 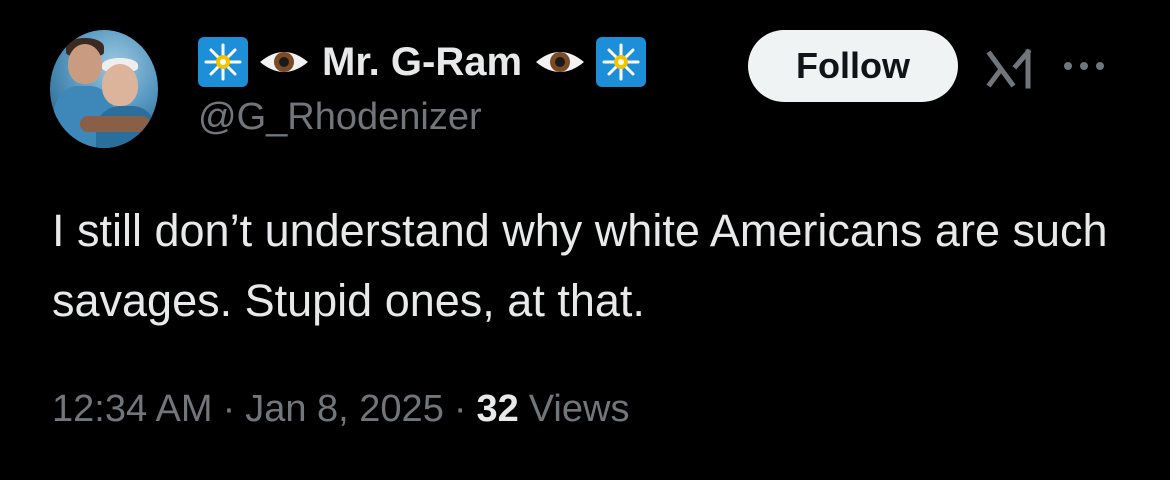 What do you see at coordinates (340, 117) in the screenshot?
I see `user-handle: @G_Rhodenizer` at bounding box center [340, 117].